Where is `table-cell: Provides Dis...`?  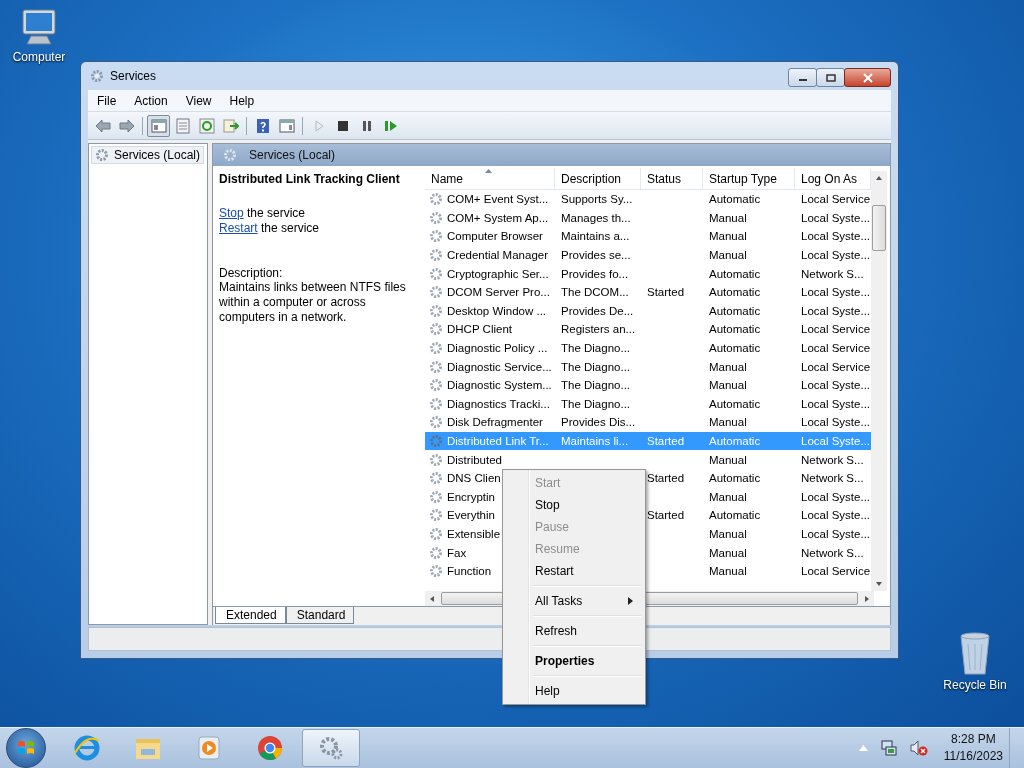
table-cell: Provides Dis... is located at coordinates (598, 422).